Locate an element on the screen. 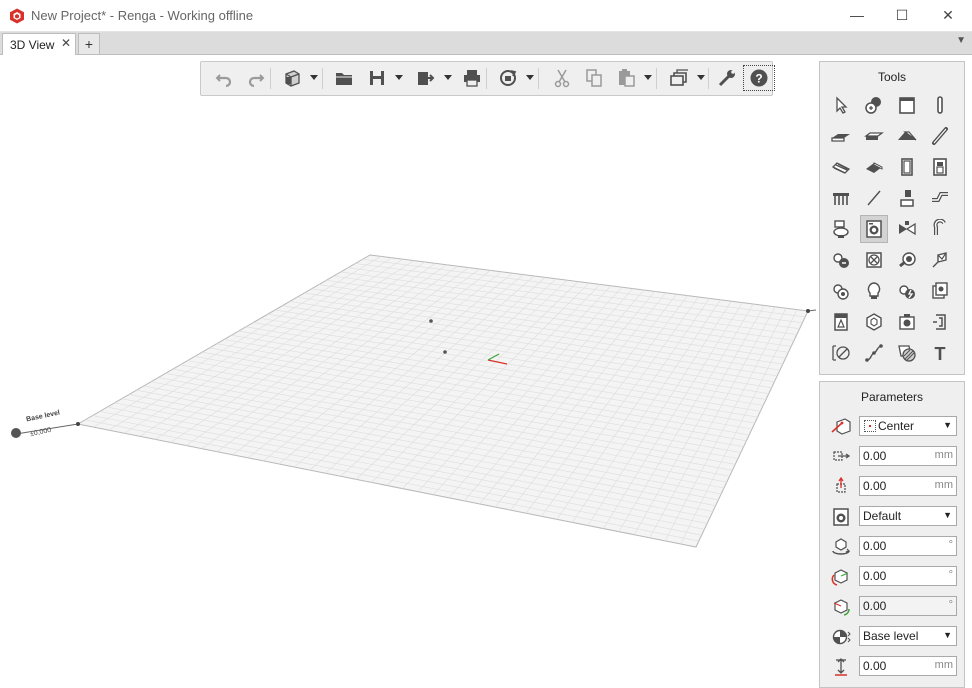  roof-slab-icon is located at coordinates (874, 136).